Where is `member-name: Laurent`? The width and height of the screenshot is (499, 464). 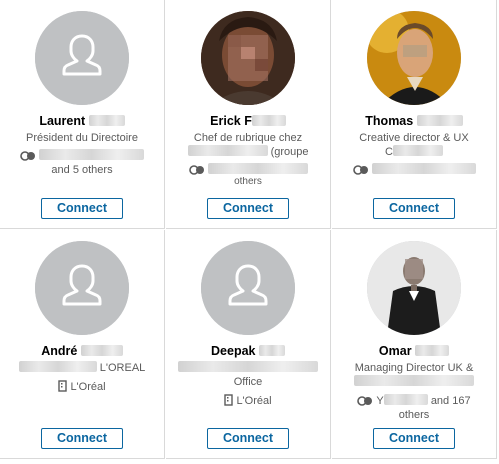
member-name: Laurent is located at coordinates (82, 121).